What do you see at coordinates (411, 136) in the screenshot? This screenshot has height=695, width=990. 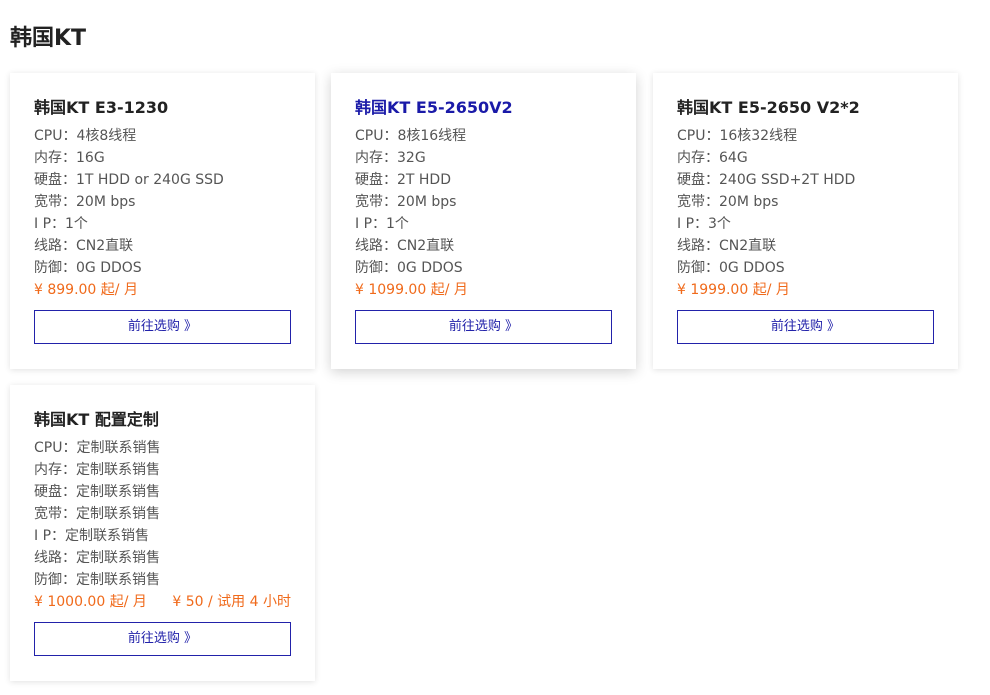 I see `spec-cpu: CPU：8核16线程` at bounding box center [411, 136].